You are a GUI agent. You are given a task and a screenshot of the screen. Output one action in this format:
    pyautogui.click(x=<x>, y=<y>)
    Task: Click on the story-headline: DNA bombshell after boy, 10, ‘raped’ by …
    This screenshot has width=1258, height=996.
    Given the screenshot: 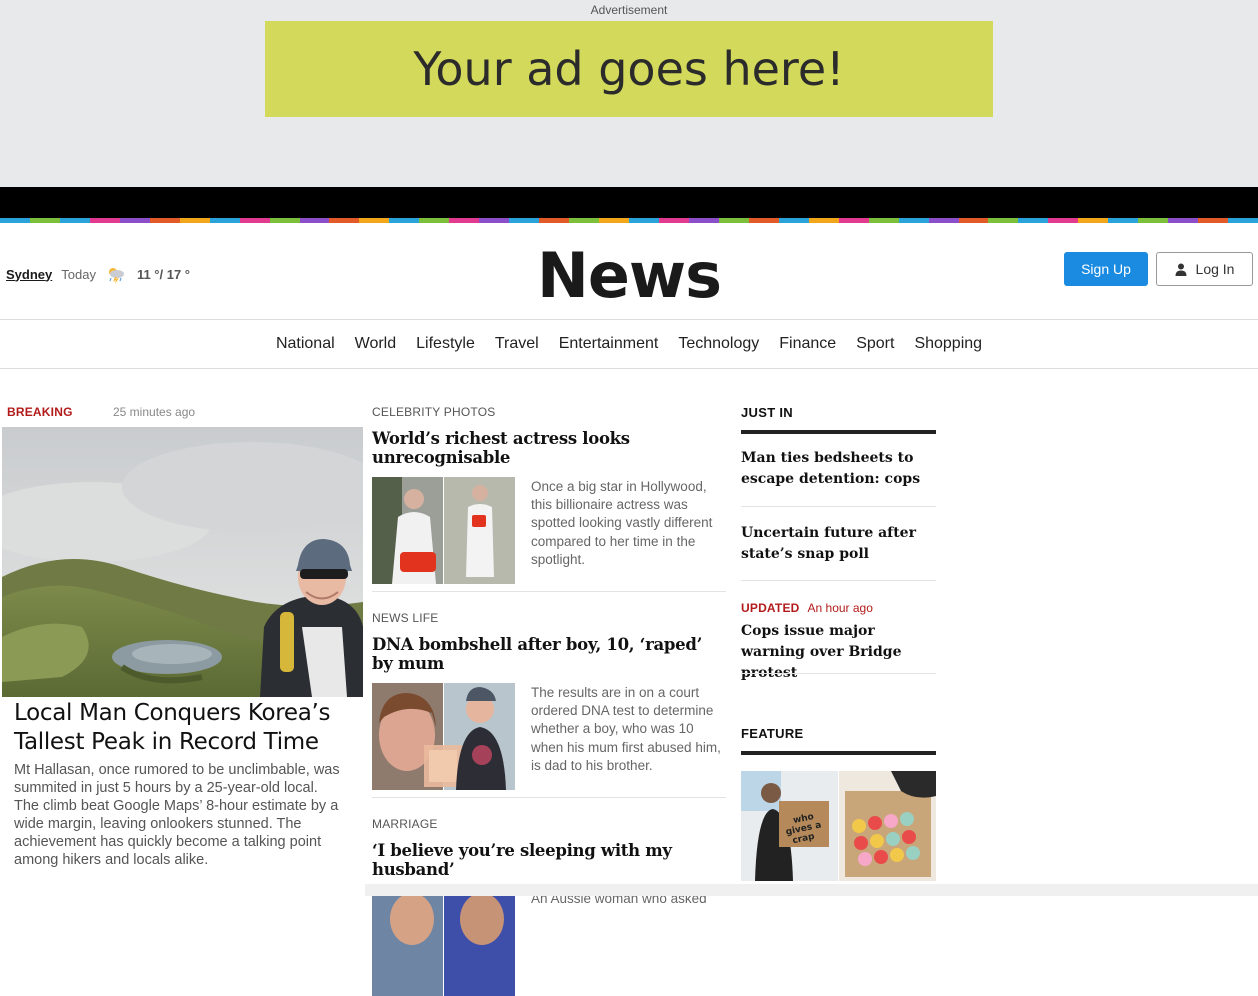 What is the action you would take?
    pyautogui.click(x=549, y=654)
    